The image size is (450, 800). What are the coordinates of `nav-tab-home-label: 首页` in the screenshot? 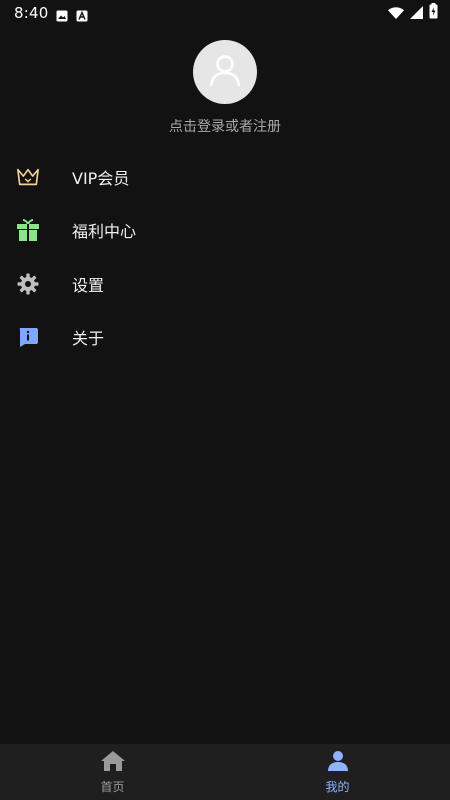 It's located at (112, 786).